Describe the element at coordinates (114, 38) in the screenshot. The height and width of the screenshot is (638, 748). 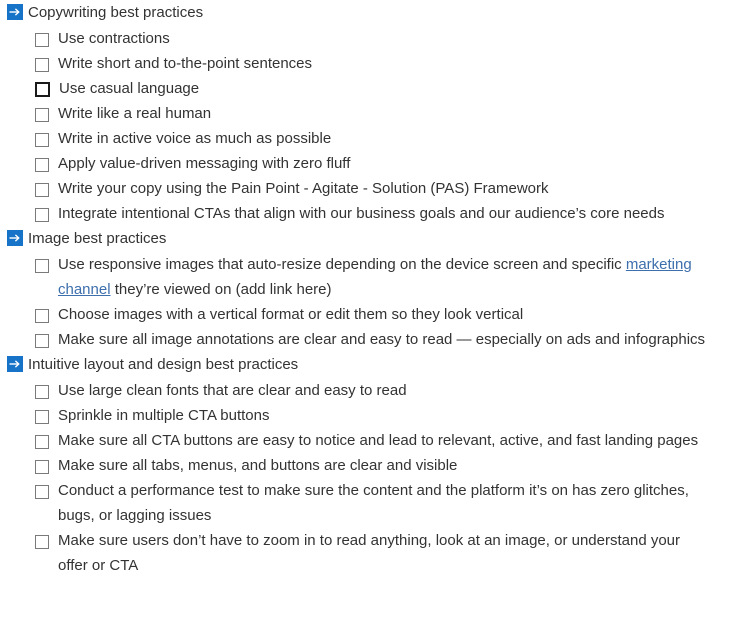
I see `checklist-item-label: Use contractions` at that location.